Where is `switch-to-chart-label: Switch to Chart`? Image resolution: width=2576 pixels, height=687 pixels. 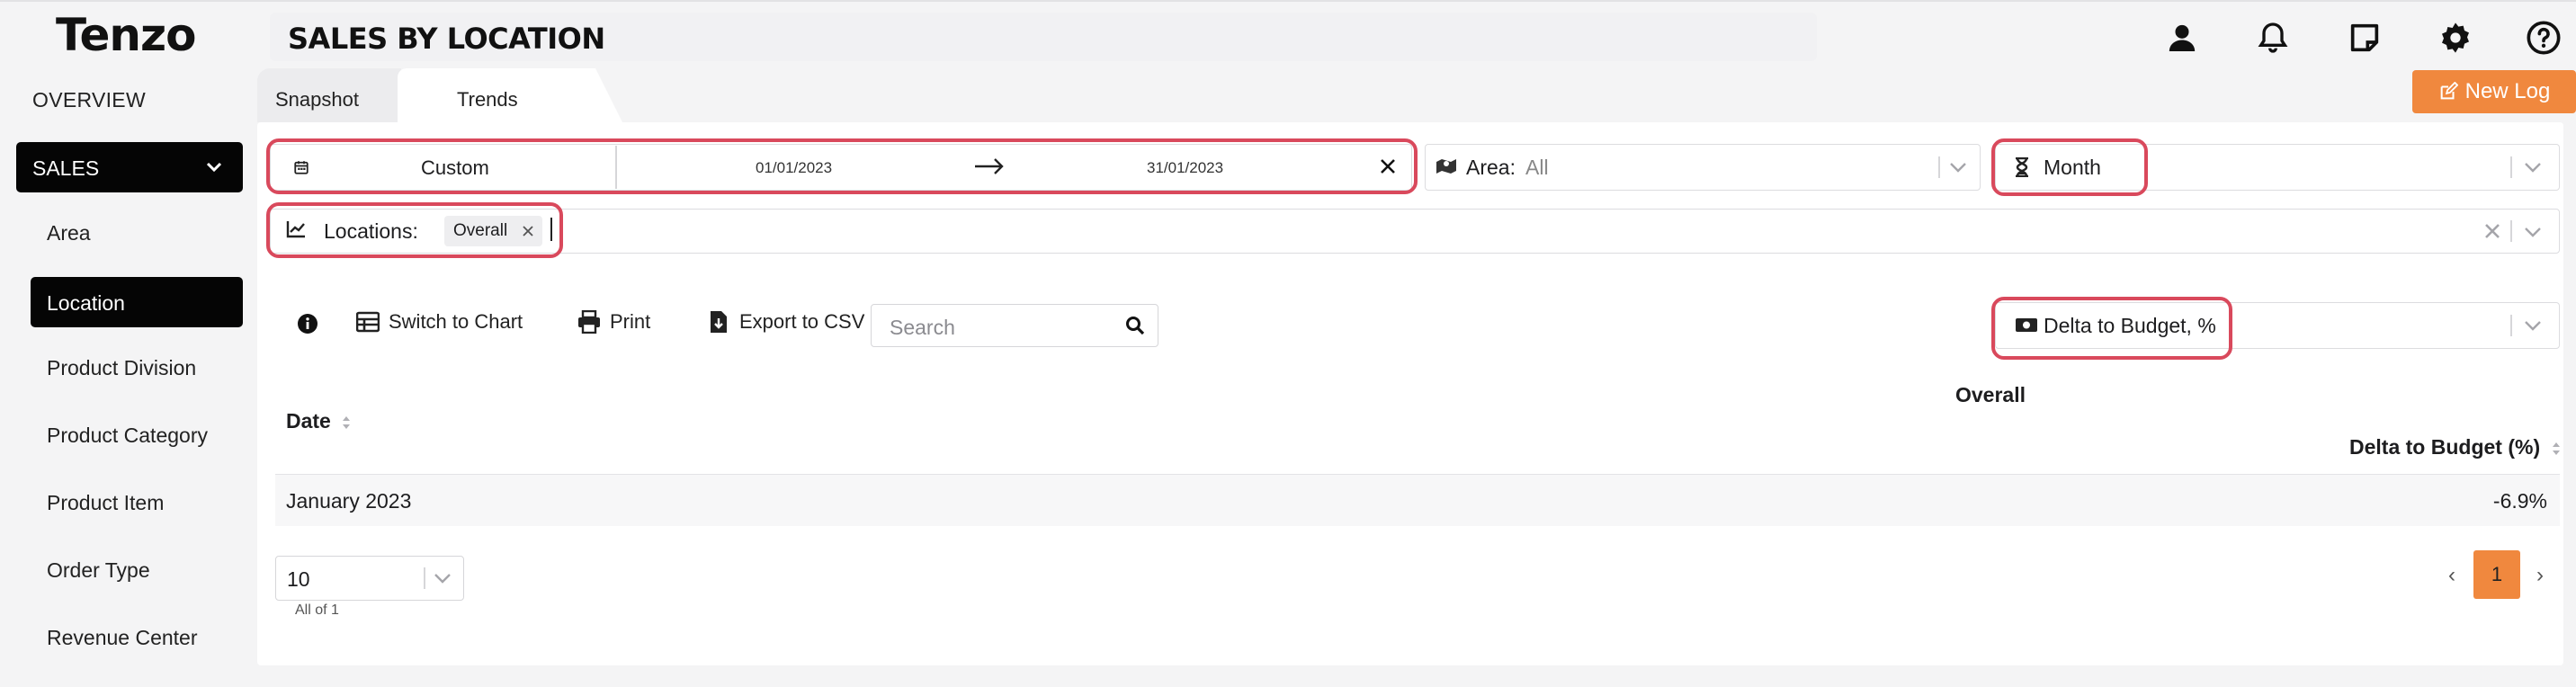
switch-to-chart-label: Switch to Chart is located at coordinates (456, 321).